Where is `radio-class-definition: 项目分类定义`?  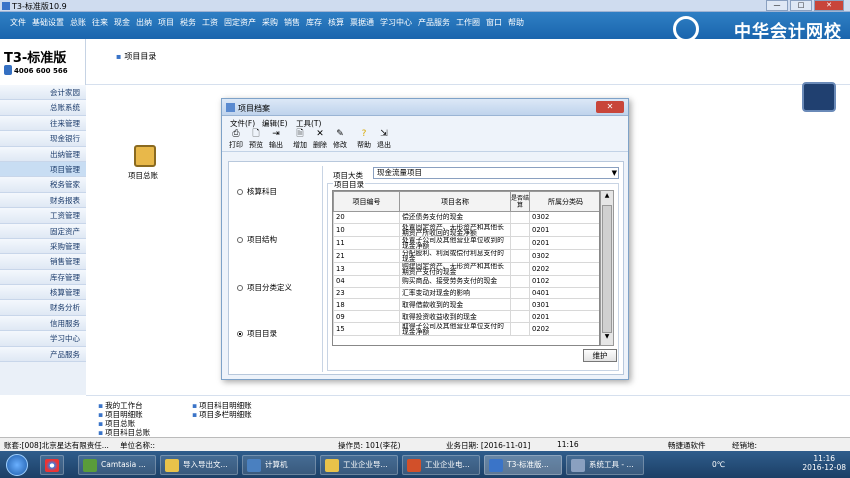 radio-class-definition: 项目分类定义 is located at coordinates (264, 287).